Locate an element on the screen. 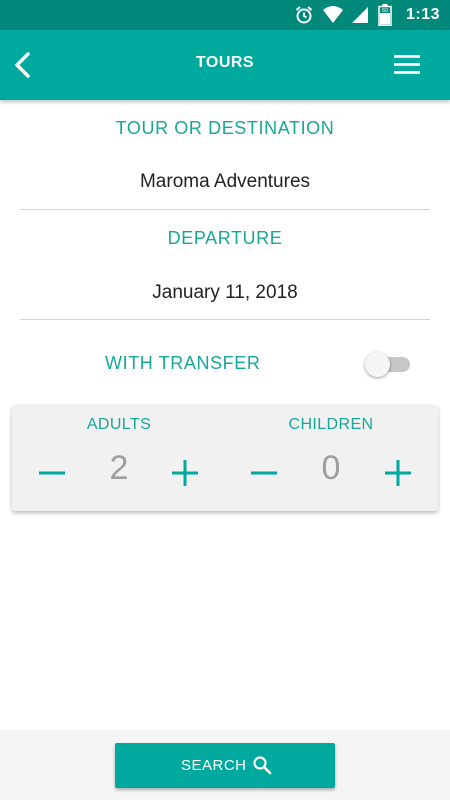 This screenshot has width=450, height=800. menu-icon is located at coordinates (408, 65).